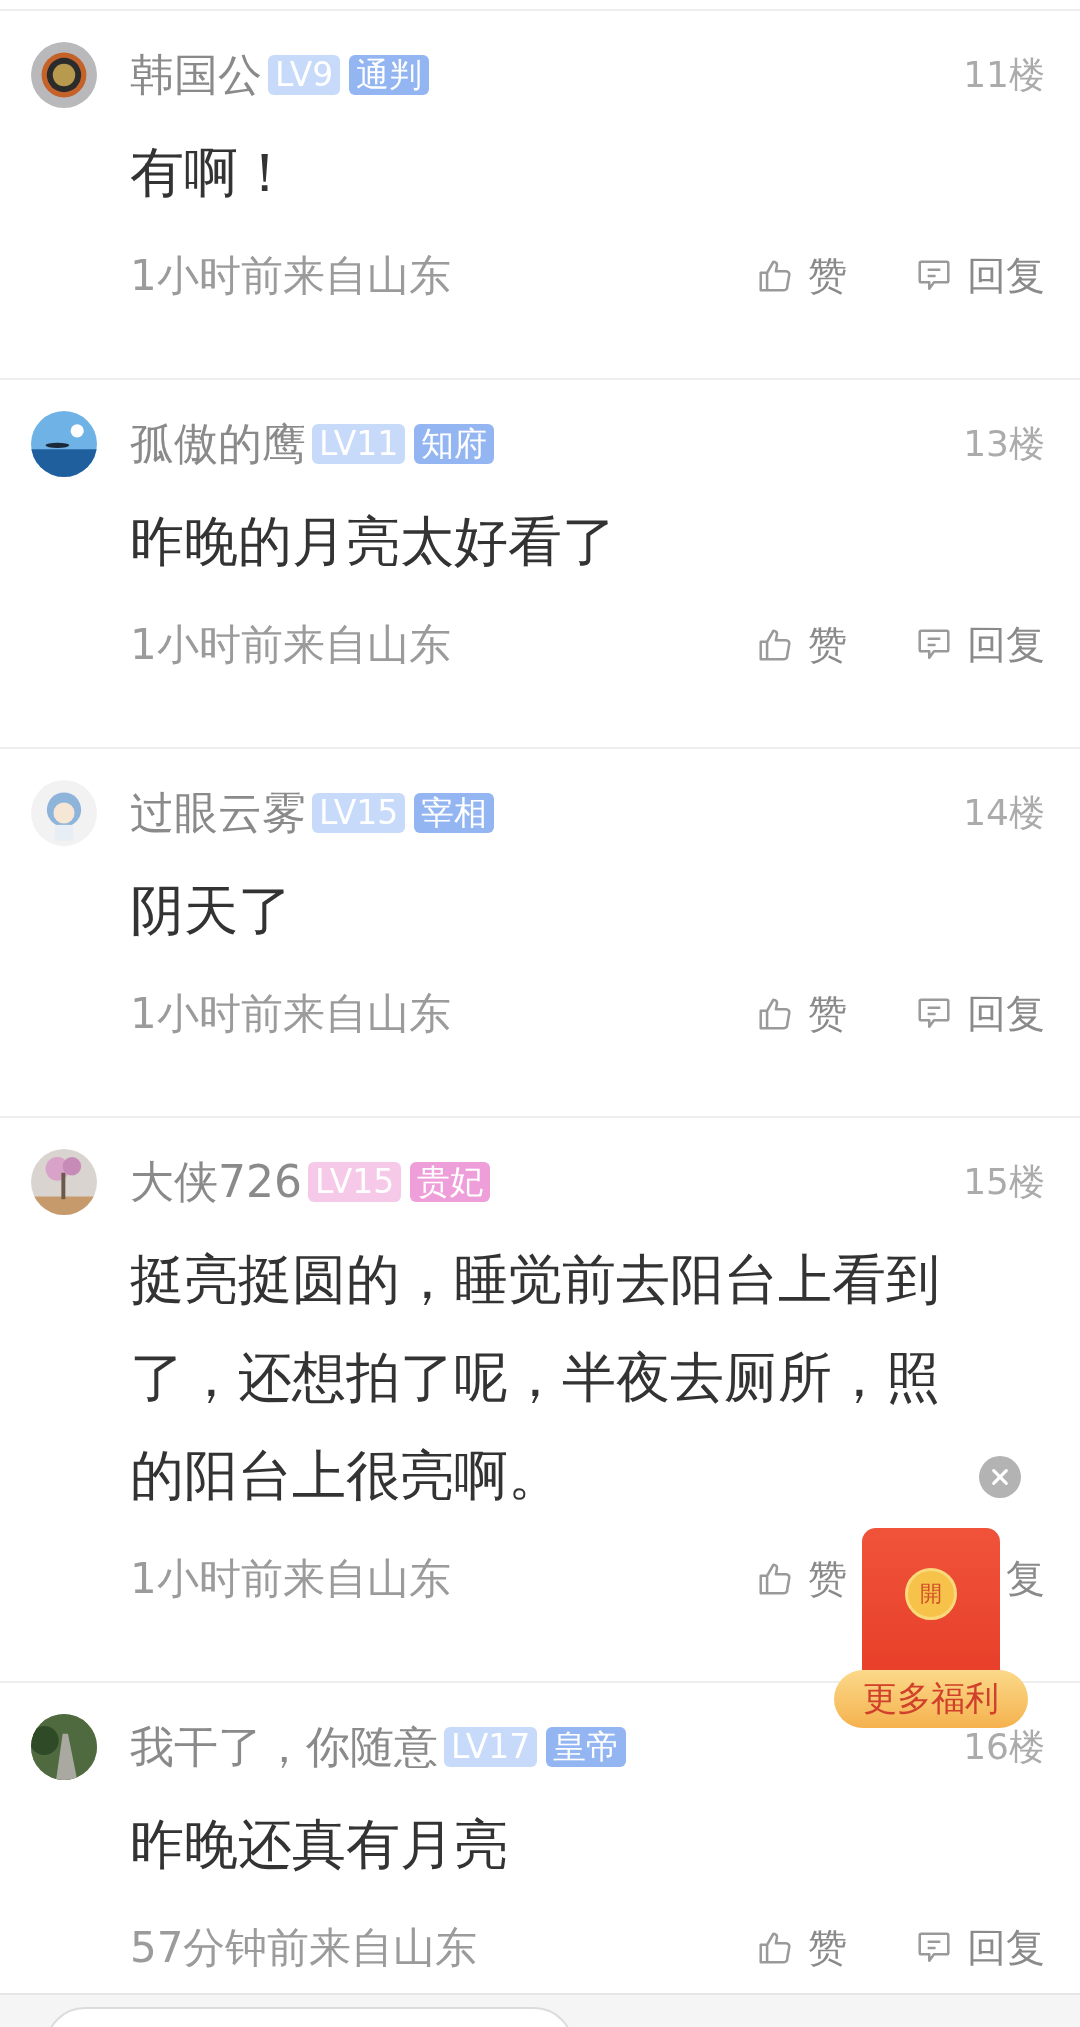 The height and width of the screenshot is (2027, 1080). What do you see at coordinates (304, 1948) in the screenshot?
I see `timestamp-location: 57分钟前来自山东` at bounding box center [304, 1948].